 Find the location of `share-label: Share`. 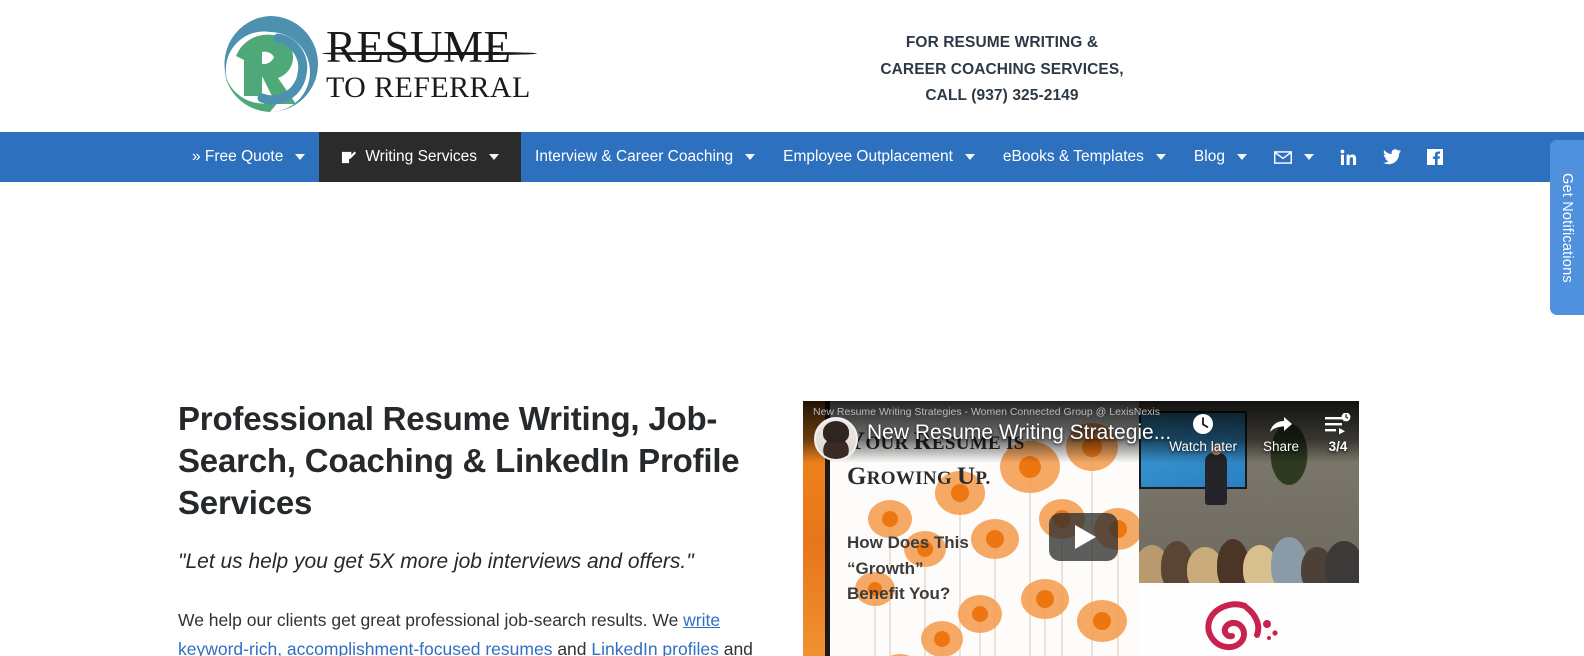

share-label: Share is located at coordinates (1280, 446).